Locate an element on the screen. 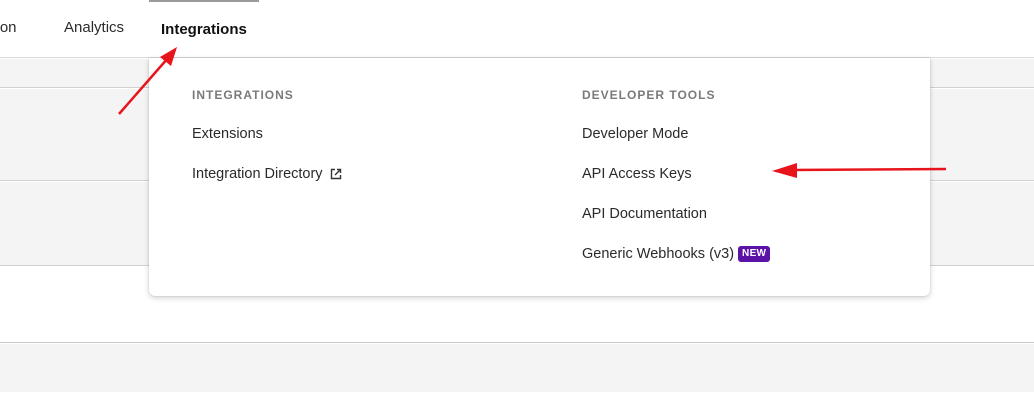  nav-item-partial: ation is located at coordinates (8, 29).